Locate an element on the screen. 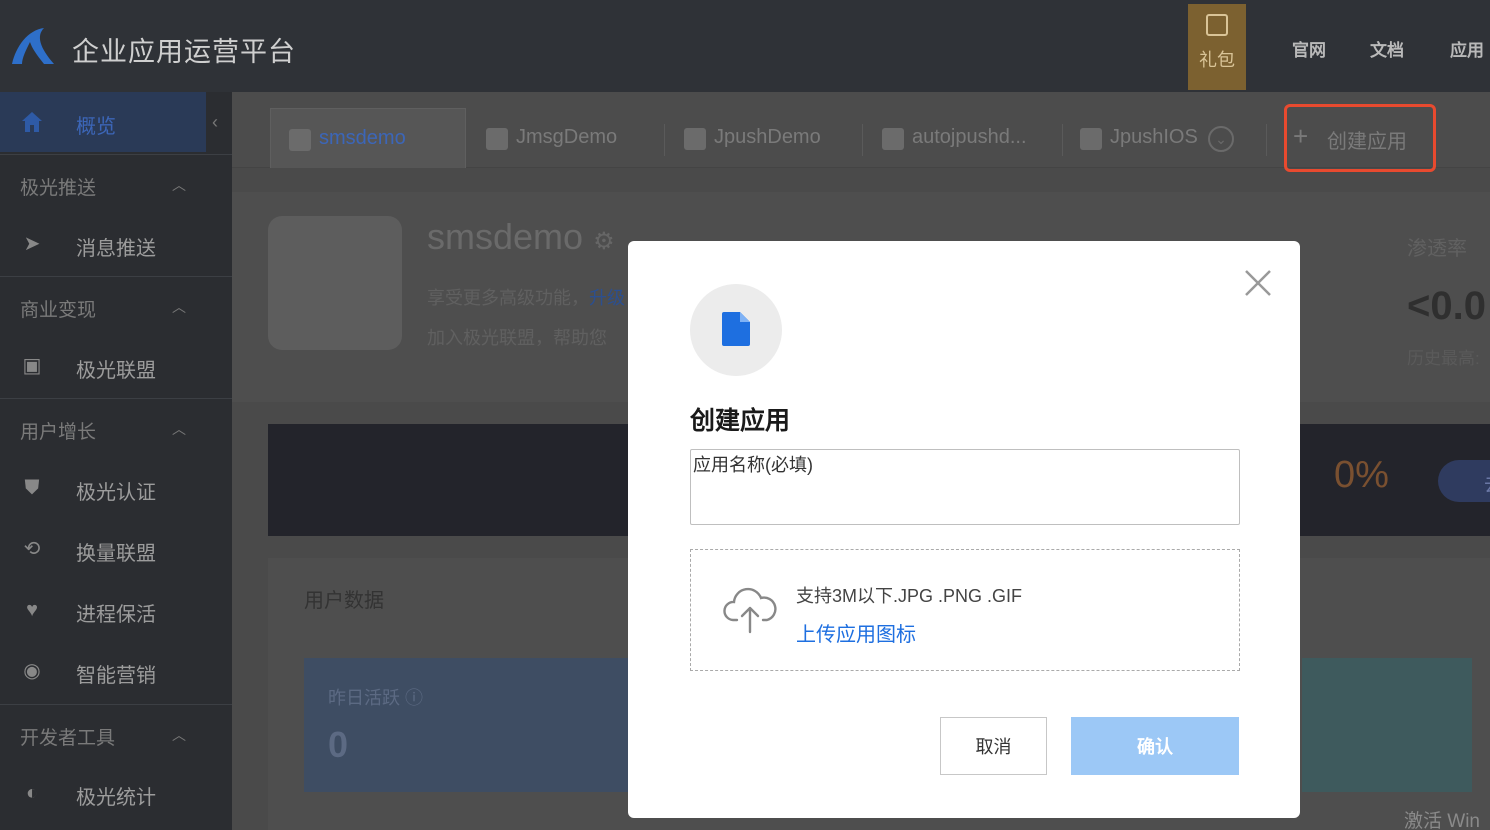 The width and height of the screenshot is (1490, 830). sidebar-section-label: 用户增长 is located at coordinates (58, 432).